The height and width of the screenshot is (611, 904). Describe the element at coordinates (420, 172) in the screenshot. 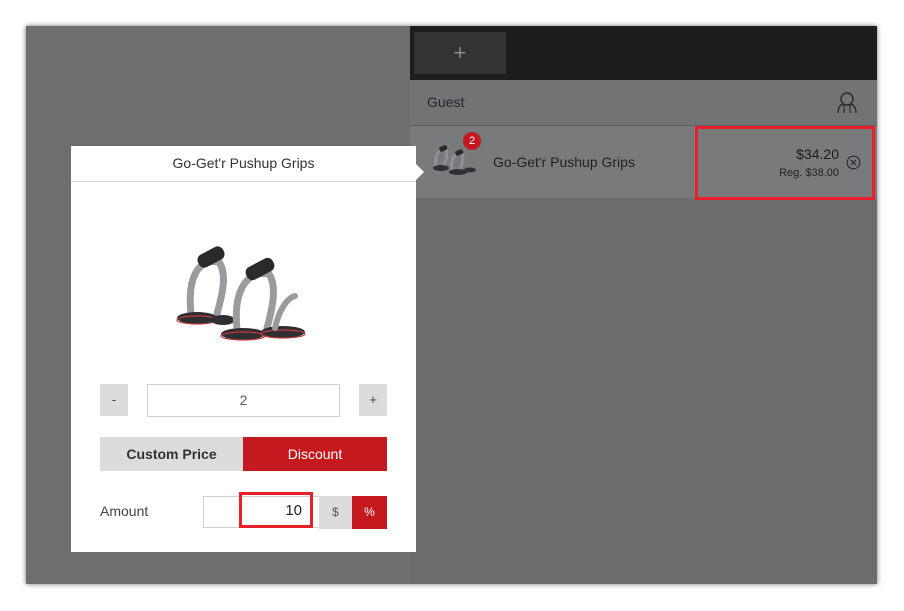

I see `popover-arrow` at that location.